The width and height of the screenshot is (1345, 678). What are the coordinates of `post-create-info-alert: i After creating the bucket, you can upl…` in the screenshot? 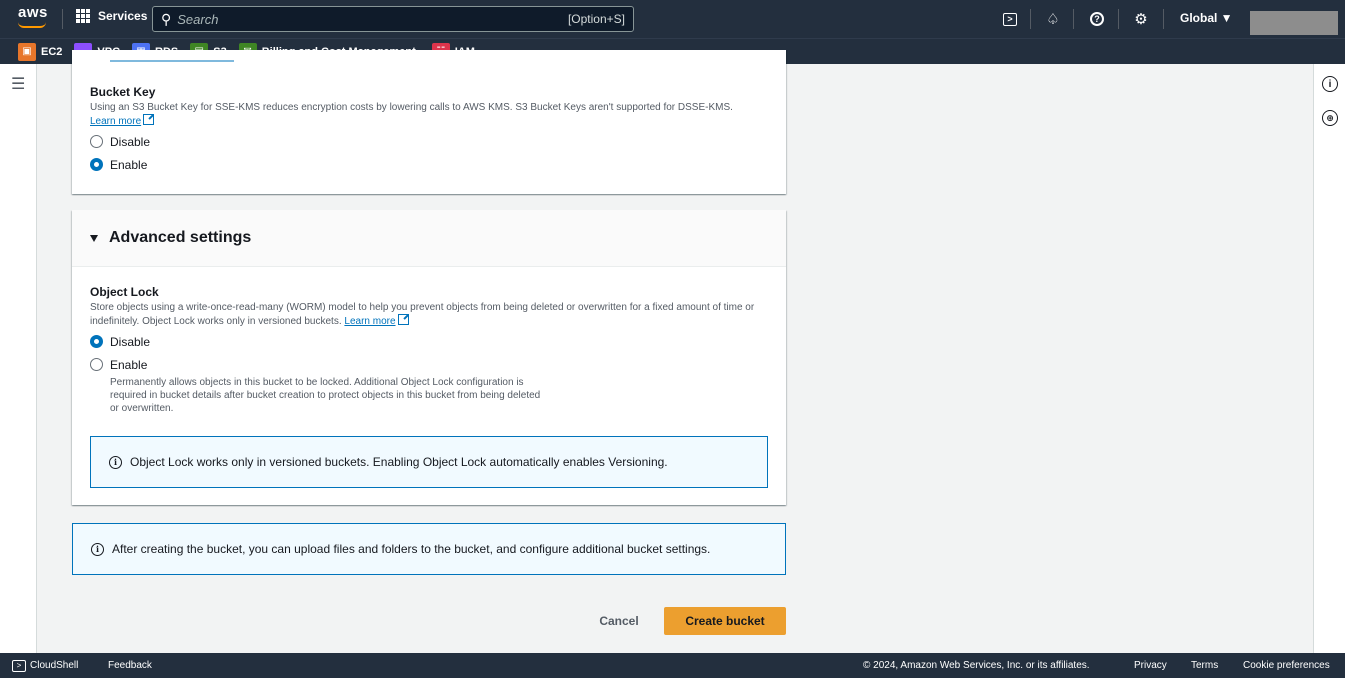 It's located at (429, 549).